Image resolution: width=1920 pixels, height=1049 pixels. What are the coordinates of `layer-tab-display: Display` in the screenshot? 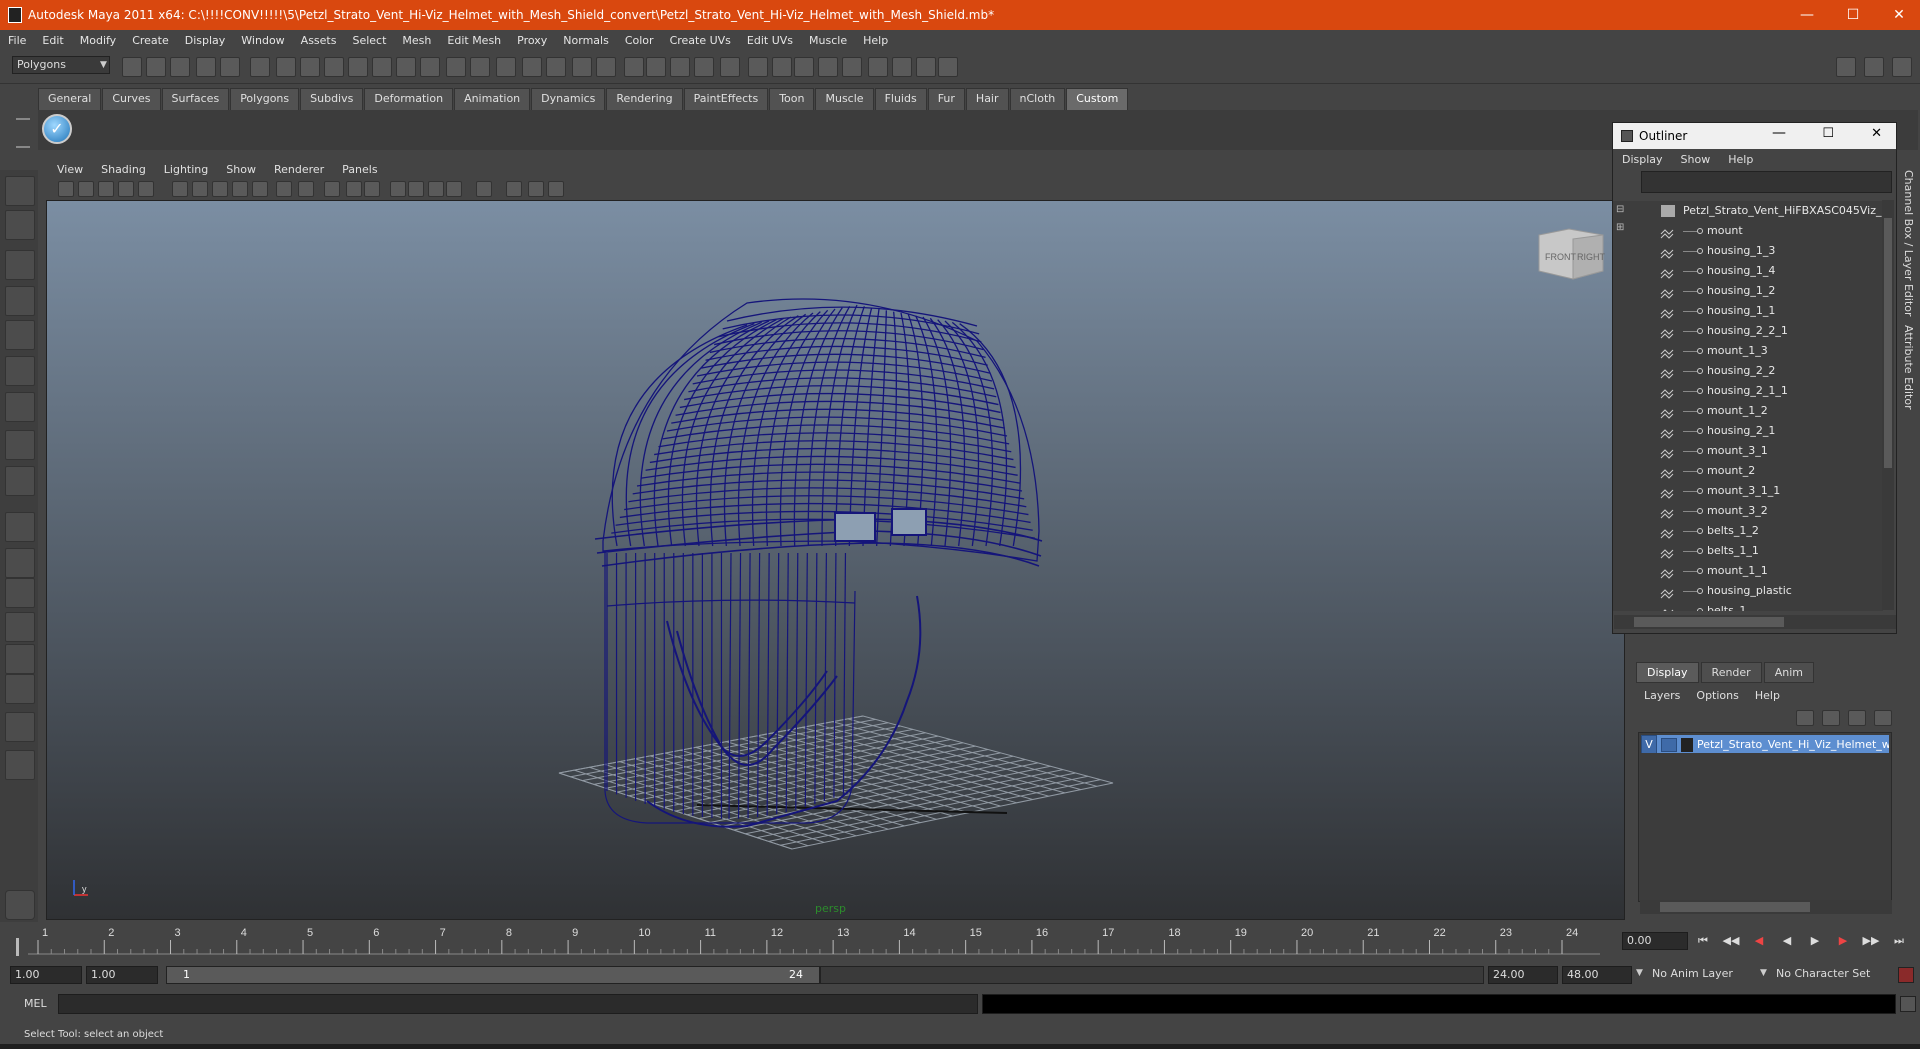 It's located at (1667, 672).